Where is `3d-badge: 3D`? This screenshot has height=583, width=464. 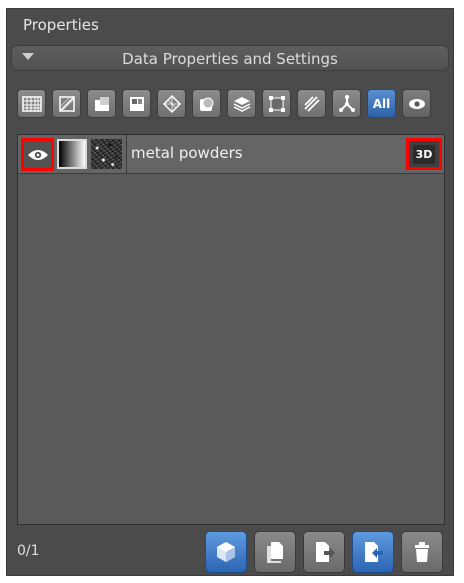 3d-badge: 3D is located at coordinates (424, 154).